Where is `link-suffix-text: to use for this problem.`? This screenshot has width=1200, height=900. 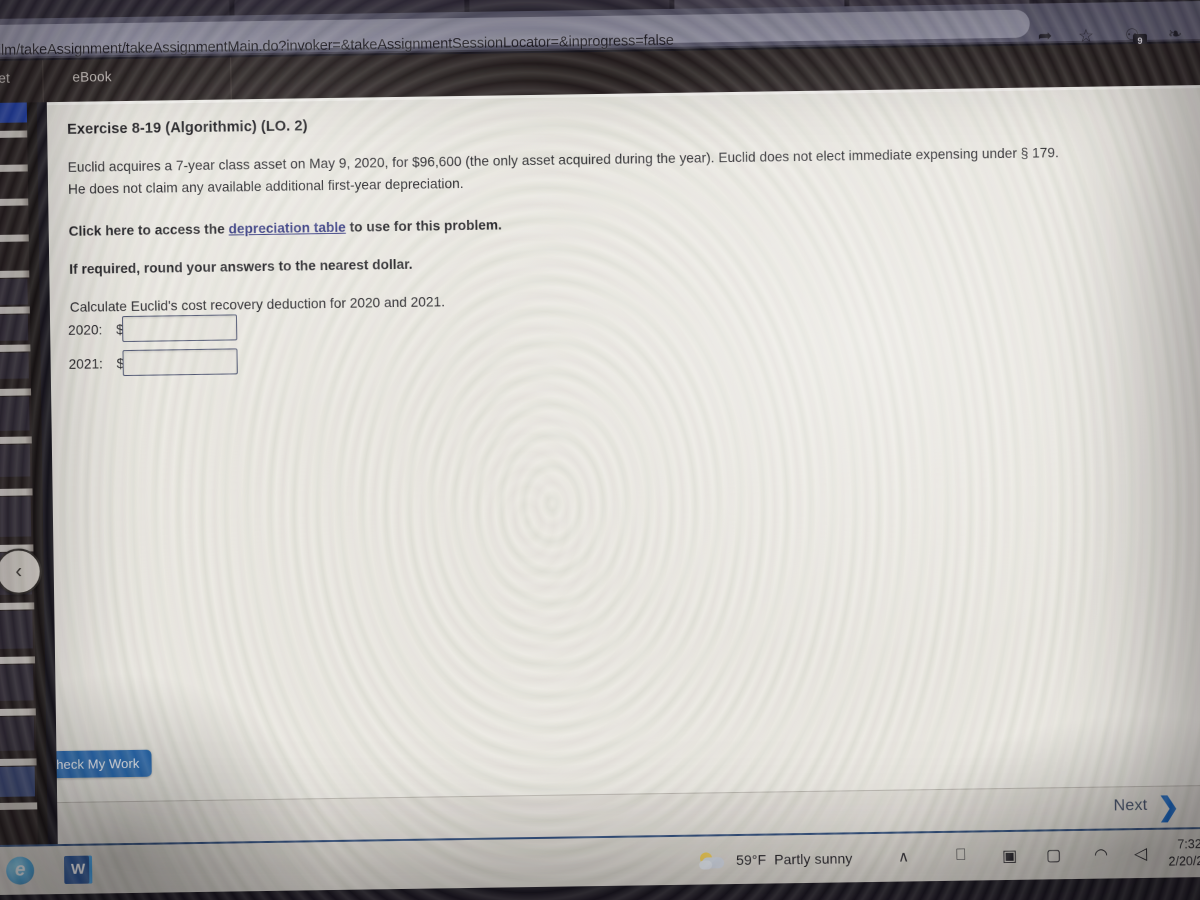
link-suffix-text: to use for this problem. is located at coordinates (423, 226).